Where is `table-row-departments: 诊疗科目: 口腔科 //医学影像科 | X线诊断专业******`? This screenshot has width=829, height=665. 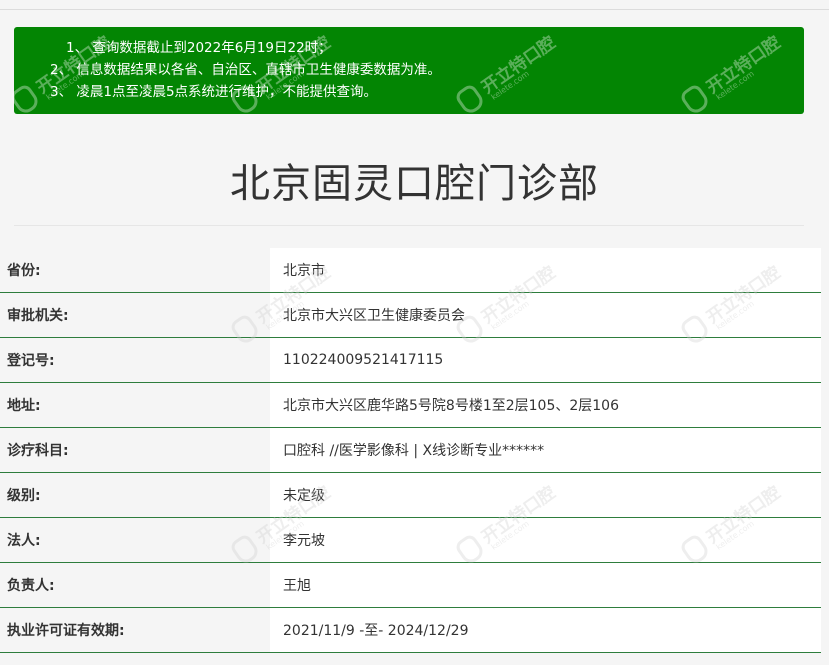
table-row-departments: 诊疗科目: 口腔科 //医学影像科 | X线诊断专业****** is located at coordinates (410, 450).